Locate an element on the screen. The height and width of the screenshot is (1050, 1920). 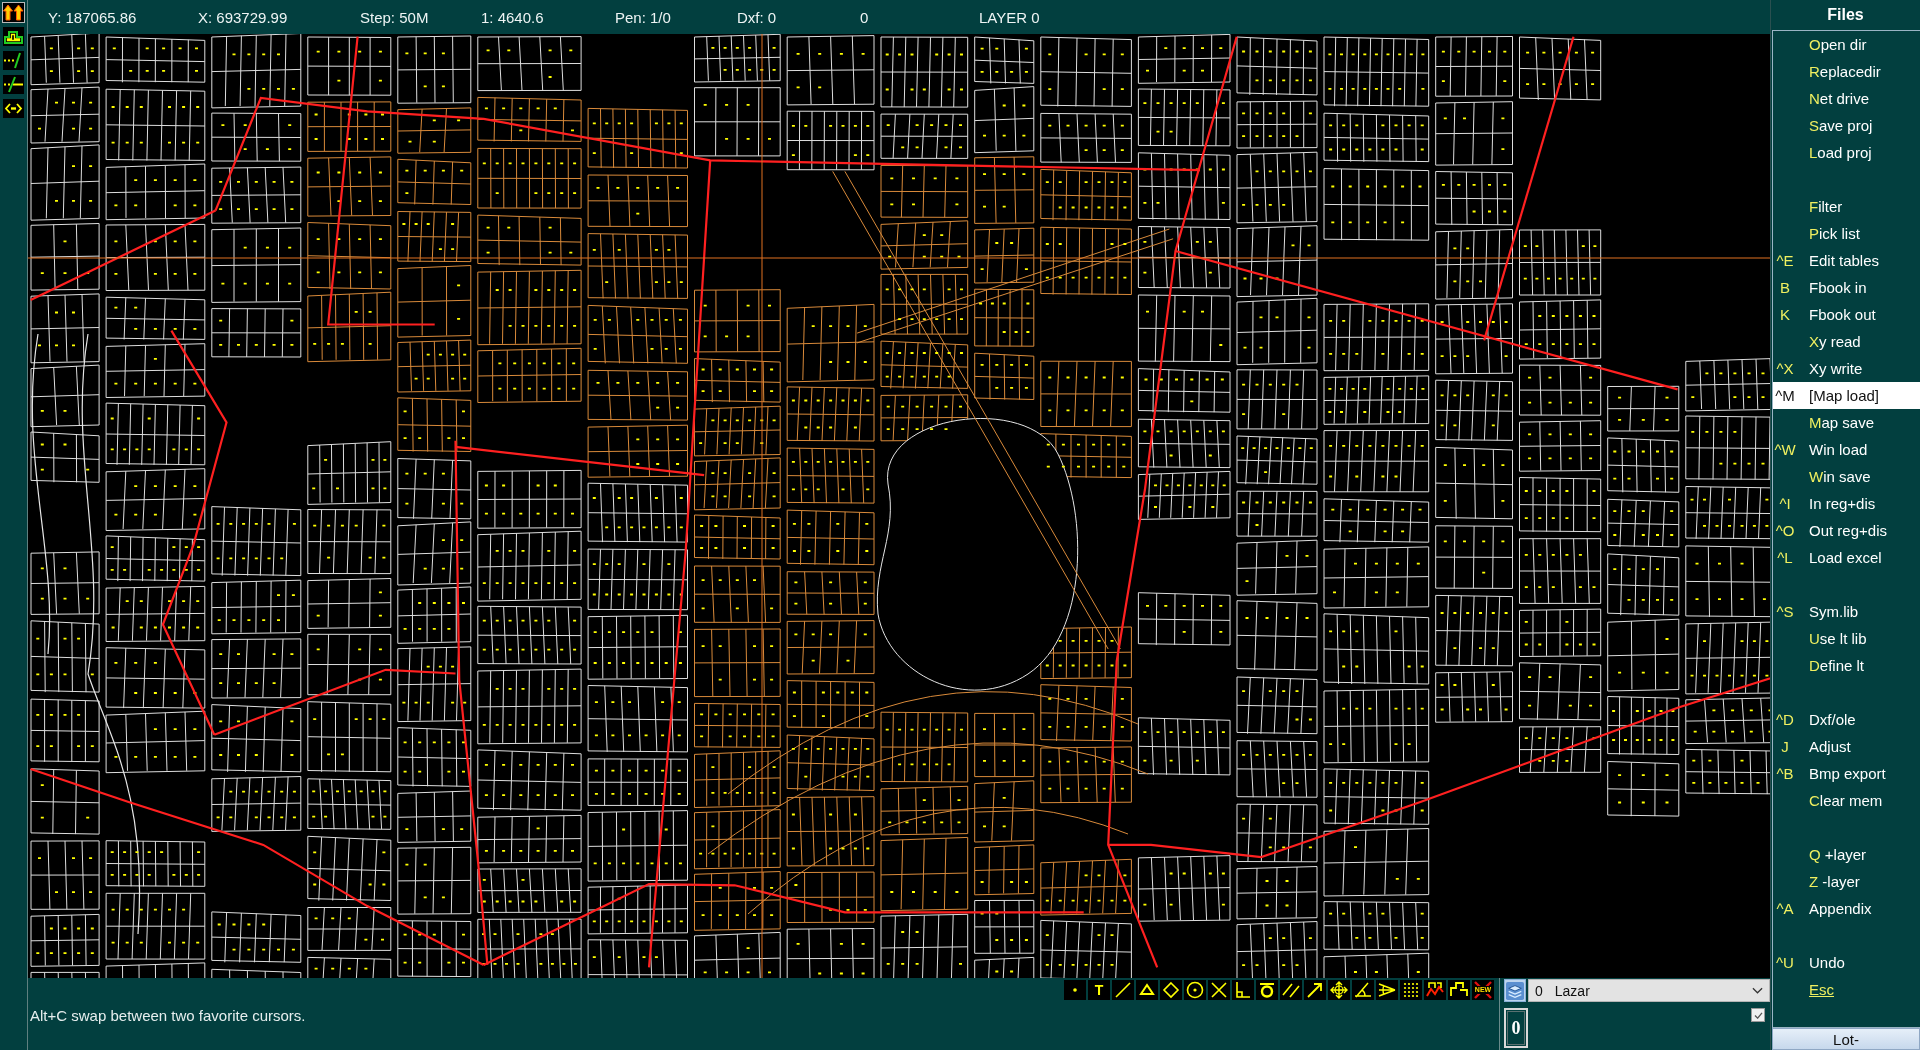
menu-item: ^S Sym.lib is located at coordinates (1846, 611).